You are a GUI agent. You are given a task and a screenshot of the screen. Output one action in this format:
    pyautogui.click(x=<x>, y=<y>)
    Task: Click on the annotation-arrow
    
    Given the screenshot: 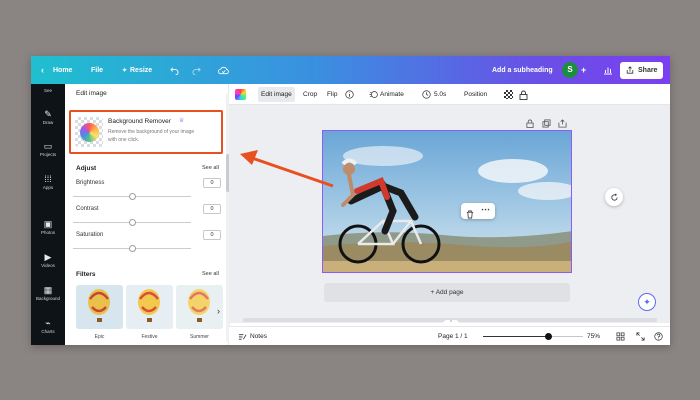 What is the action you would take?
    pyautogui.click(x=287, y=169)
    